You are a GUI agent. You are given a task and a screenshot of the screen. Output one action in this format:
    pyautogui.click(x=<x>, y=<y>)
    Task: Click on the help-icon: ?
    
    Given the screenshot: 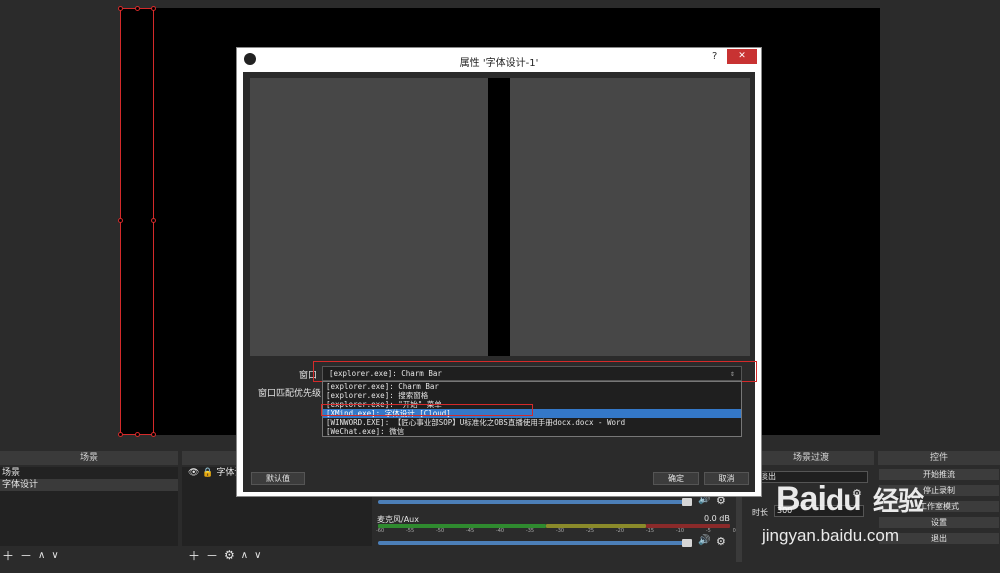 What is the action you would take?
    pyautogui.click(x=714, y=56)
    